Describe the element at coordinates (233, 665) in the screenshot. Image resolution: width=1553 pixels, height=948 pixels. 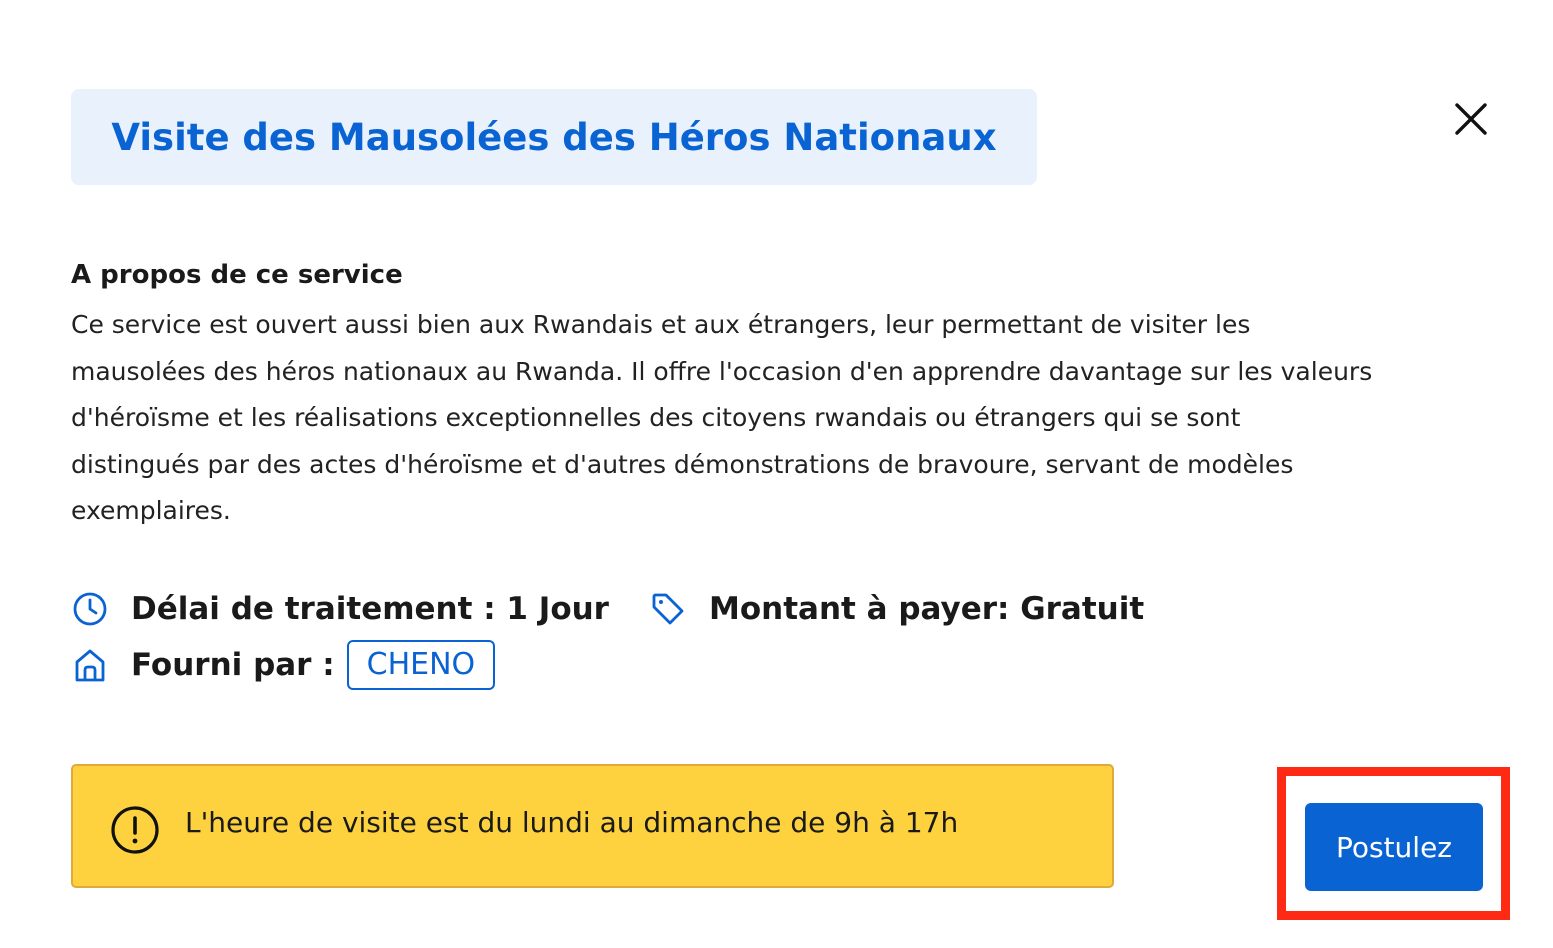
I see `provider-label: Fourni par :` at that location.